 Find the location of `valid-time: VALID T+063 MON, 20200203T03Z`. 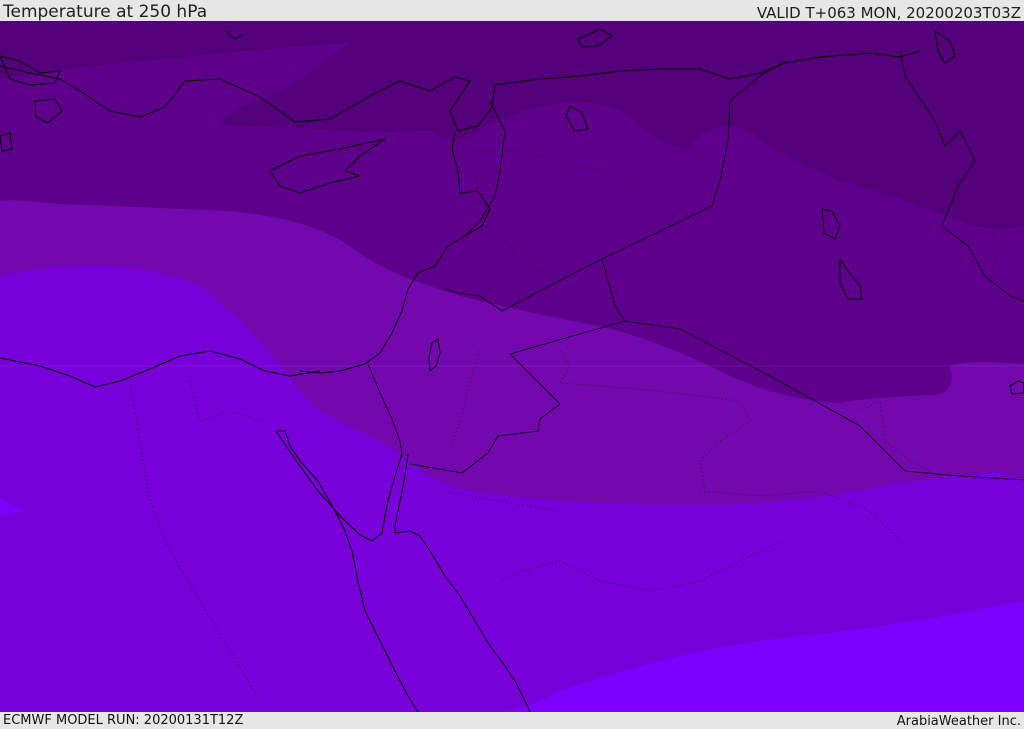

valid-time: VALID T+063 MON, 20200203T03Z is located at coordinates (888, 13).